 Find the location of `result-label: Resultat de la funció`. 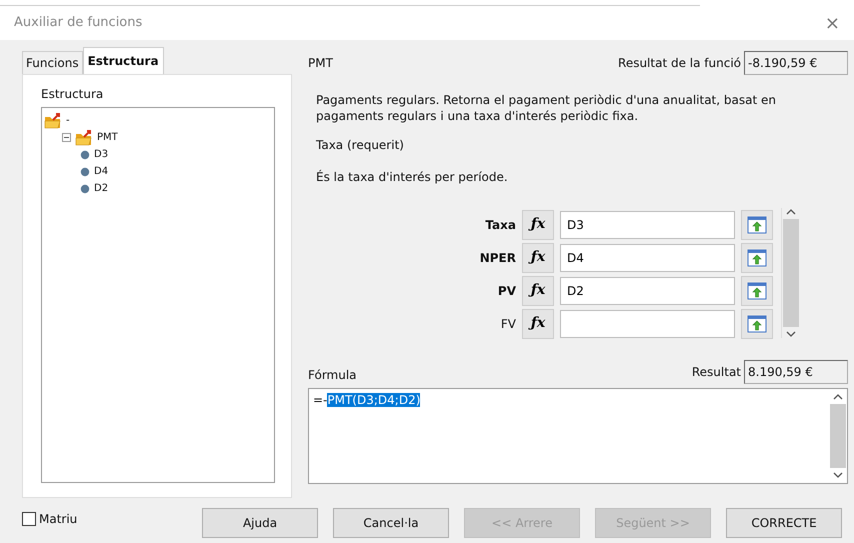

result-label: Resultat de la funció is located at coordinates (679, 63).